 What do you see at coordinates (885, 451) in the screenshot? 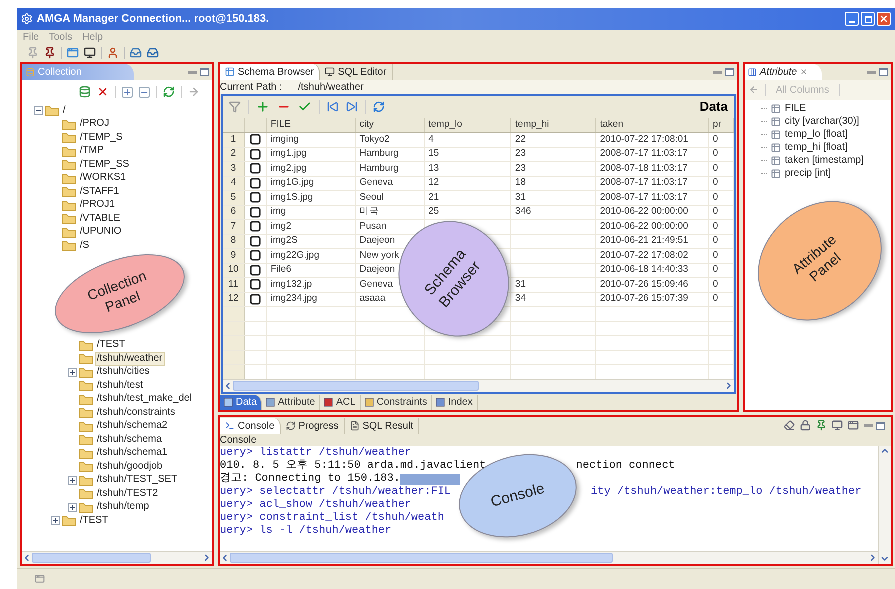
I see `scroll-up-icon` at bounding box center [885, 451].